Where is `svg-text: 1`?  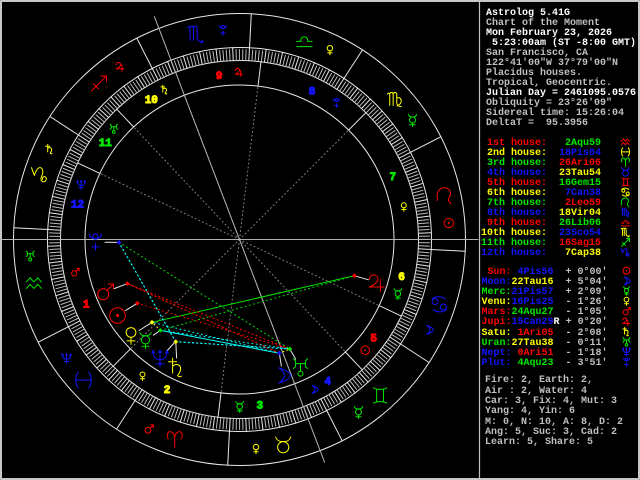 svg-text: 1 is located at coordinates (86, 305).